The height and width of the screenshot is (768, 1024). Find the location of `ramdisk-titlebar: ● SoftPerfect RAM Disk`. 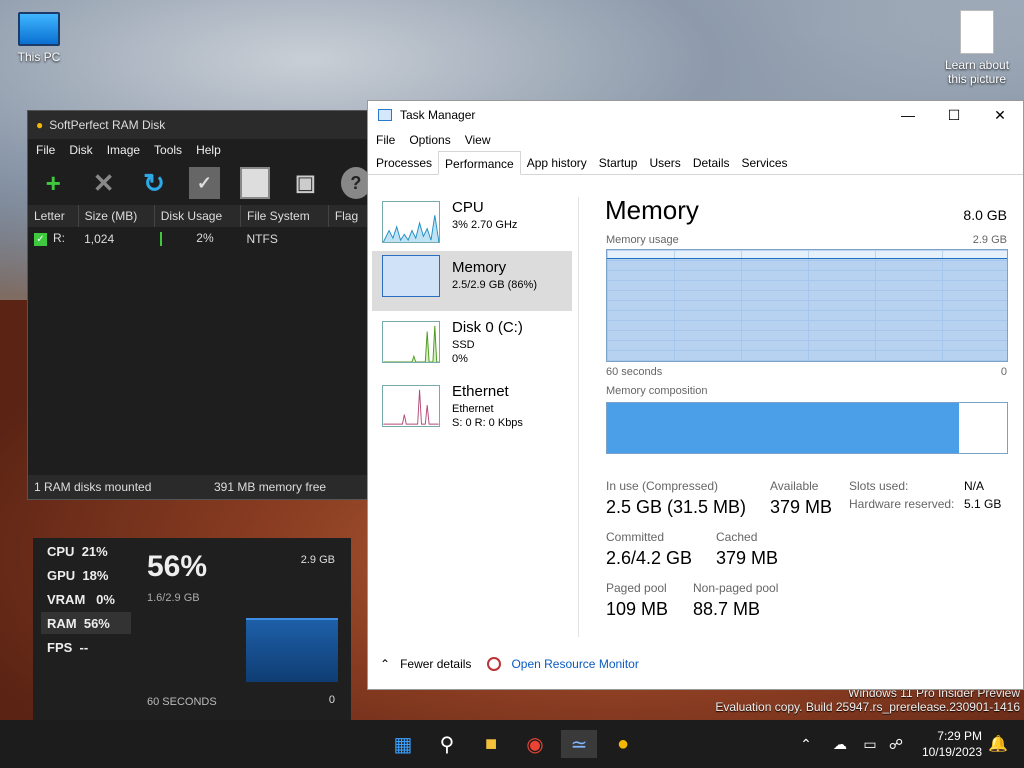

ramdisk-titlebar: ● SoftPerfect RAM Disk is located at coordinates (199, 125).